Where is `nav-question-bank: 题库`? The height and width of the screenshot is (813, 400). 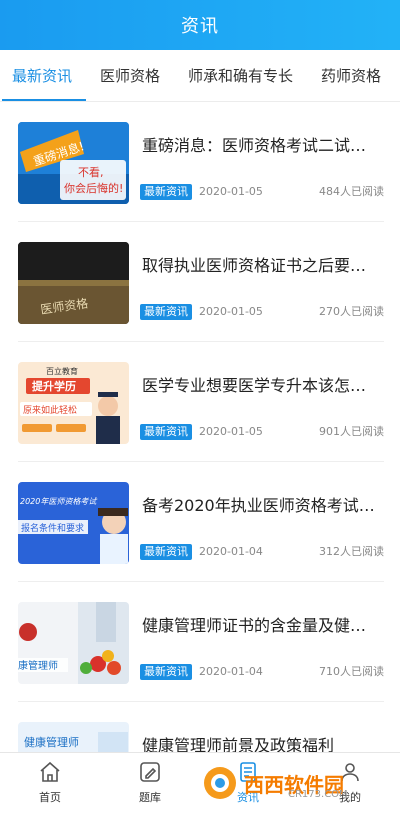
nav-question-bank: 题库 is located at coordinates (150, 782).